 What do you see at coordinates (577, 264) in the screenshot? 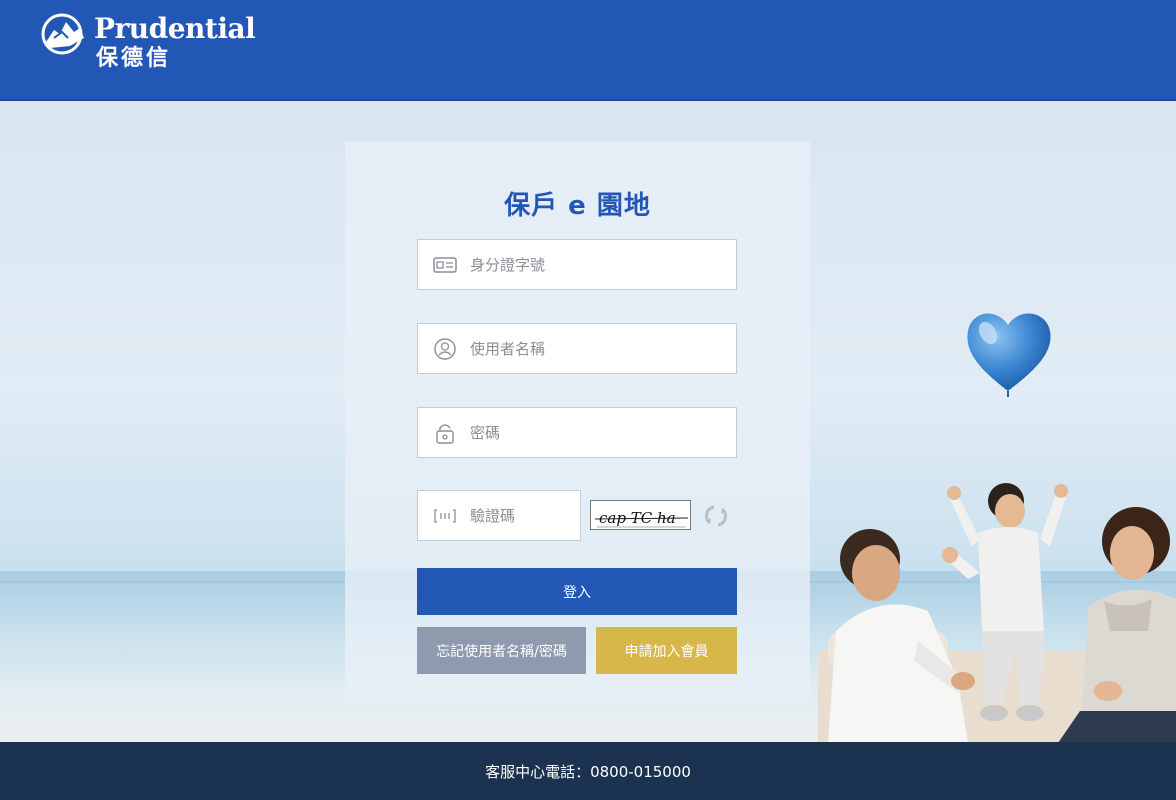
I see `id-number-input: 身分證字號` at bounding box center [577, 264].